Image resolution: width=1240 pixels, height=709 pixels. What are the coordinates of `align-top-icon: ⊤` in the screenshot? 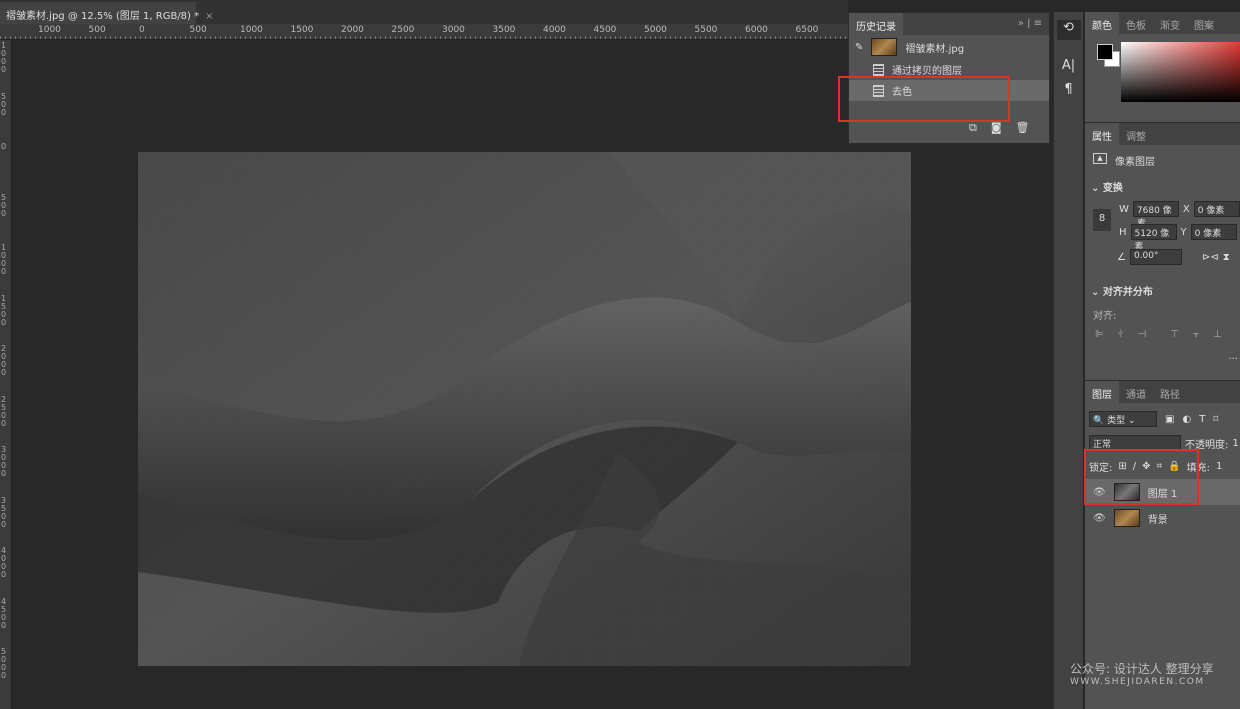 It's located at (1174, 334).